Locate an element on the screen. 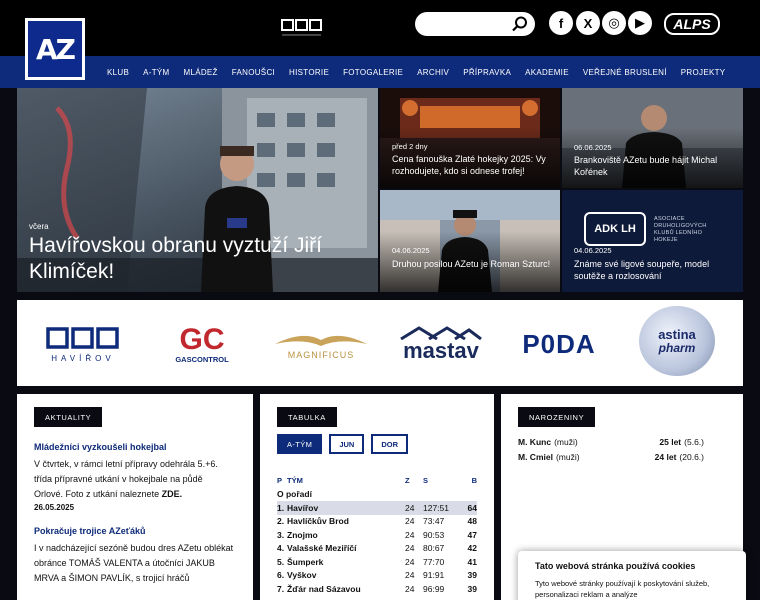 The width and height of the screenshot is (760, 600). row-points: 42 is located at coordinates (472, 548).